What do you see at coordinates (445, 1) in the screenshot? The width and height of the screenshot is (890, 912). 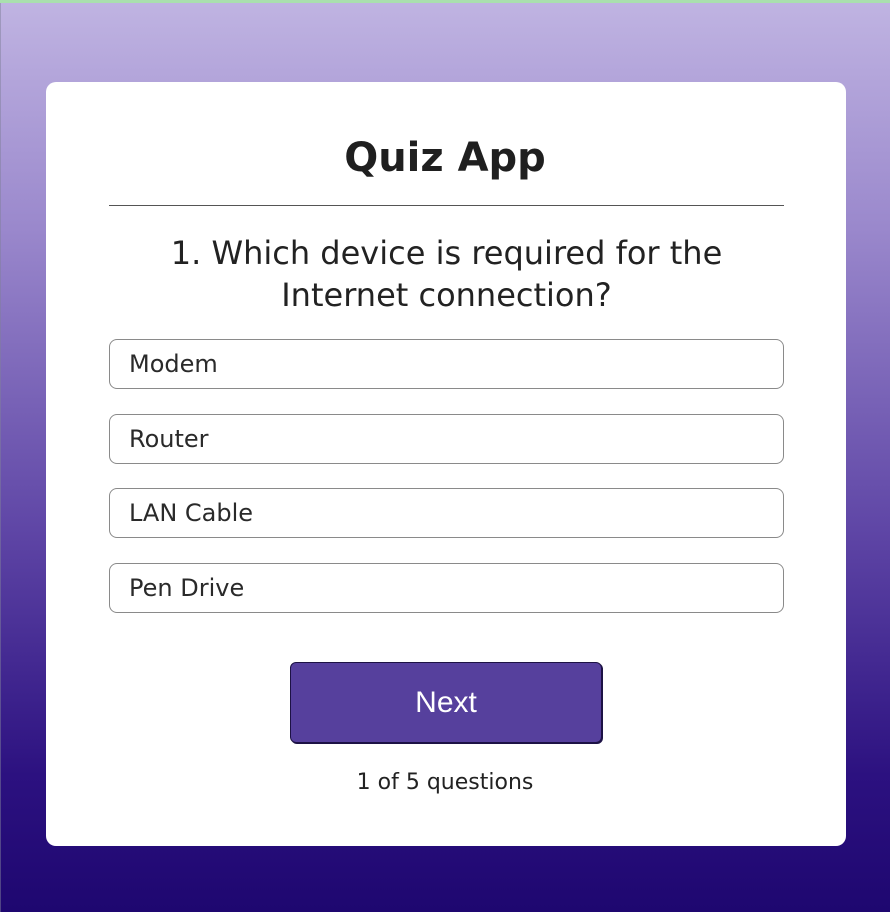 I see `window-top-strip` at bounding box center [445, 1].